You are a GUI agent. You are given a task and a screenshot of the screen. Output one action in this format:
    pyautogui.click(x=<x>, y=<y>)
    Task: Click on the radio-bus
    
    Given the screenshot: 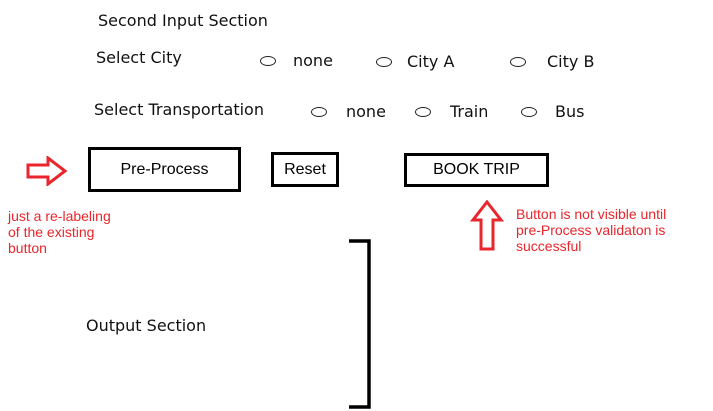 What is the action you would take?
    pyautogui.click(x=529, y=111)
    